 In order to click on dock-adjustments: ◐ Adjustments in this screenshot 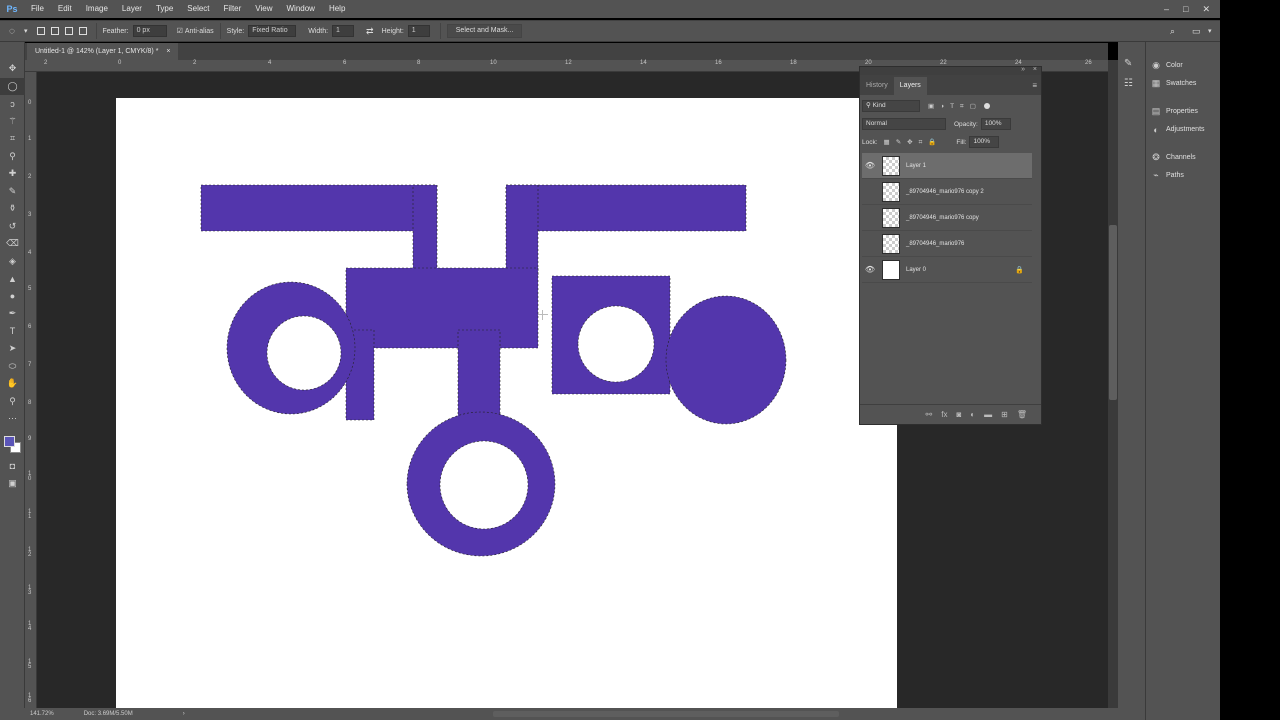, I will do `click(1183, 130)`.